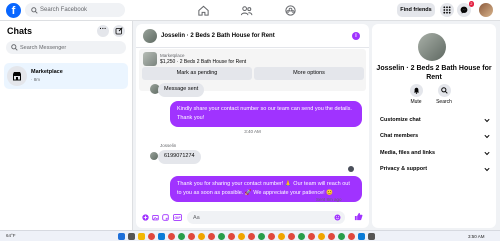  What do you see at coordinates (416, 101) in the screenshot?
I see `mute-label: Mute` at bounding box center [416, 101].